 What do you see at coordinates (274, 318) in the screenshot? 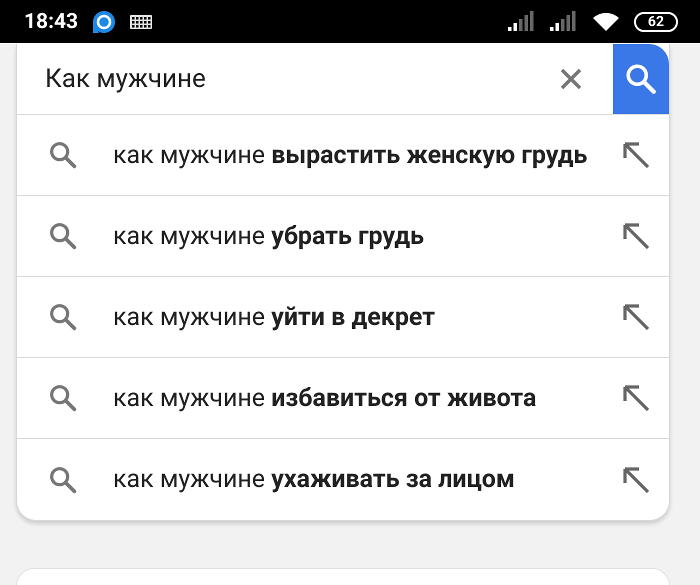
I see `suggestion-text: как мужчине уйти в декрет` at bounding box center [274, 318].